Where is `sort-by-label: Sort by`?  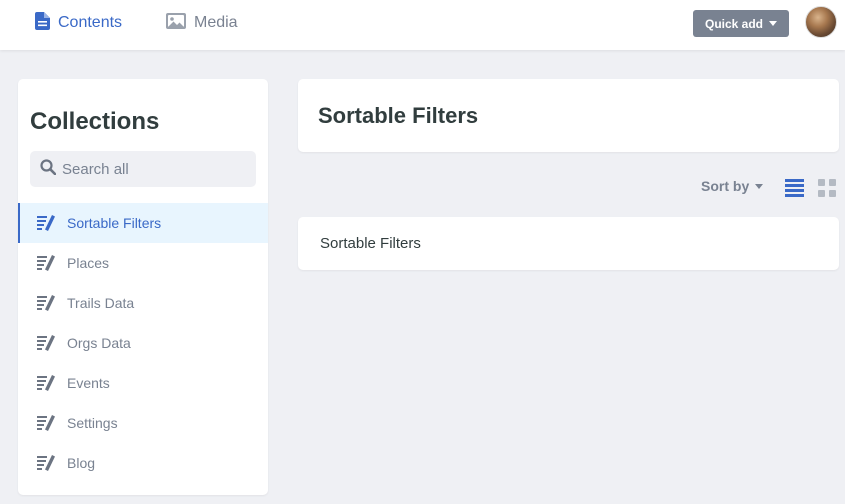
sort-by-label: Sort by is located at coordinates (725, 186).